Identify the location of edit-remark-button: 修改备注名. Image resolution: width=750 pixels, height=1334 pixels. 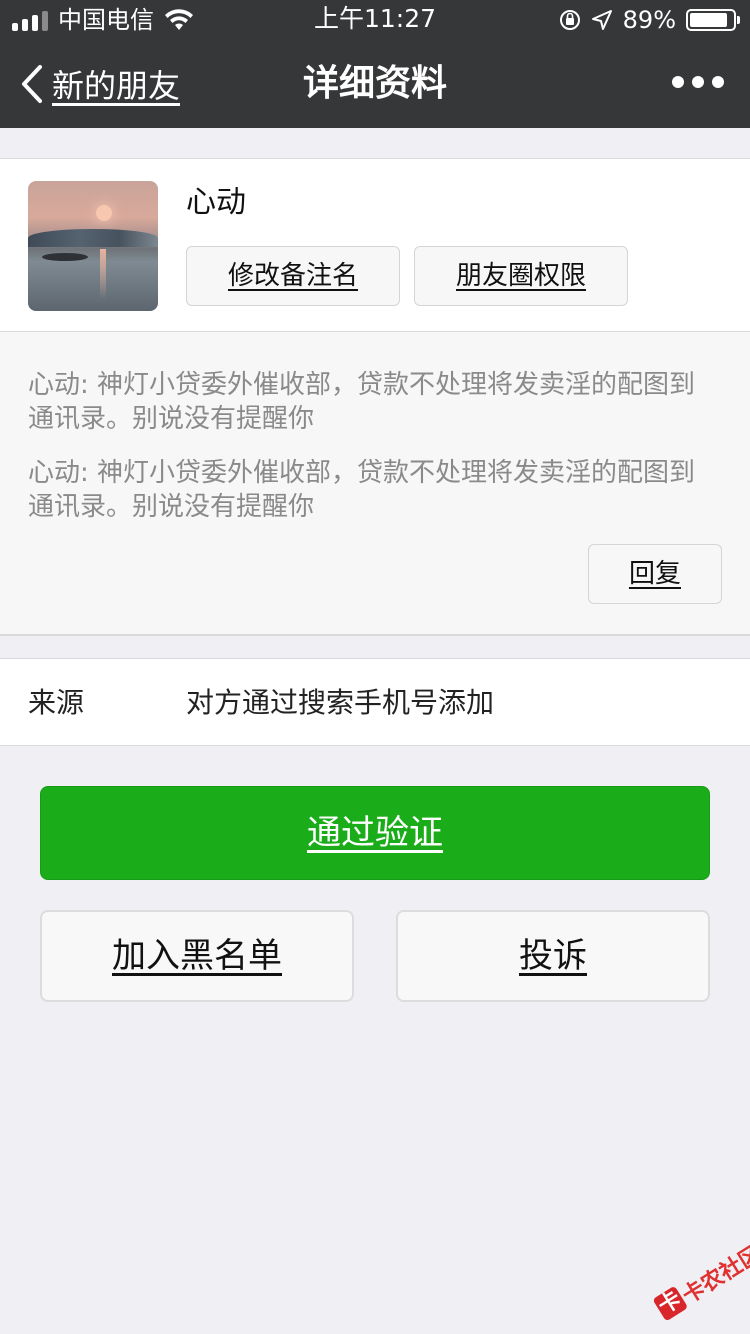
(293, 276).